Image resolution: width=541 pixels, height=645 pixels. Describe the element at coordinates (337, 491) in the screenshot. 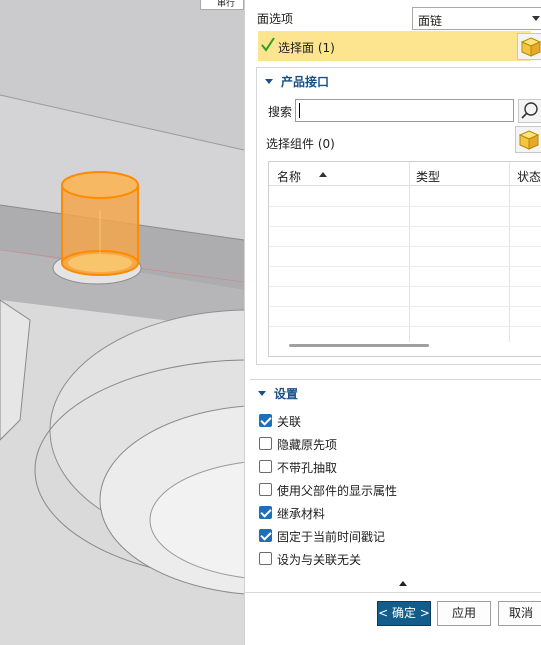

I see `option-label: 使用父部件的显示属性` at that location.